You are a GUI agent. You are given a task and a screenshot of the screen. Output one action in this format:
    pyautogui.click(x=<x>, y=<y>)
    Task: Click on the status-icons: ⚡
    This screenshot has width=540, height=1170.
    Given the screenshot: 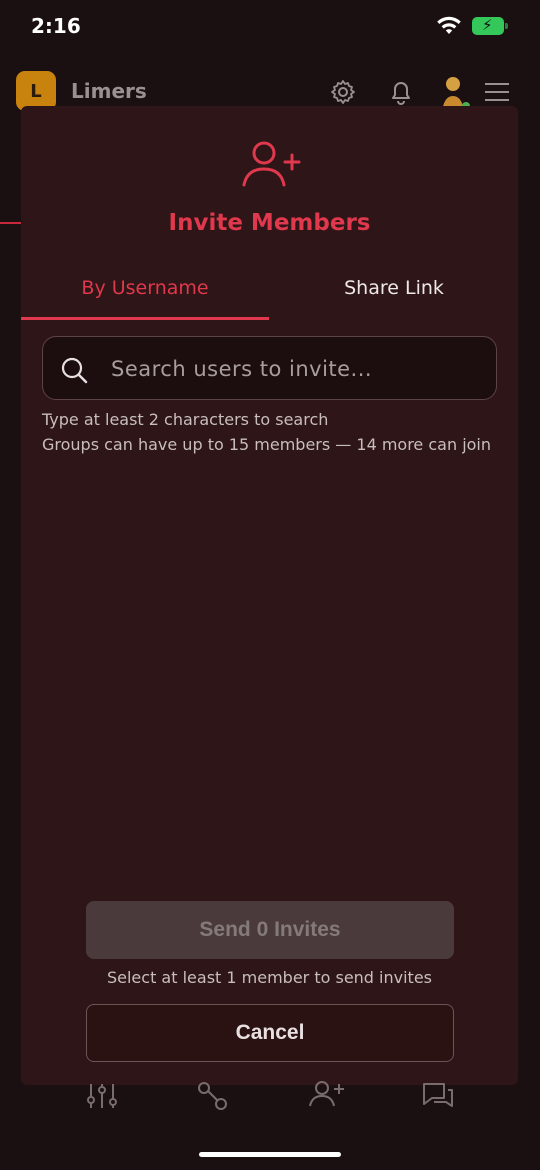 What is the action you would take?
    pyautogui.click(x=472, y=26)
    